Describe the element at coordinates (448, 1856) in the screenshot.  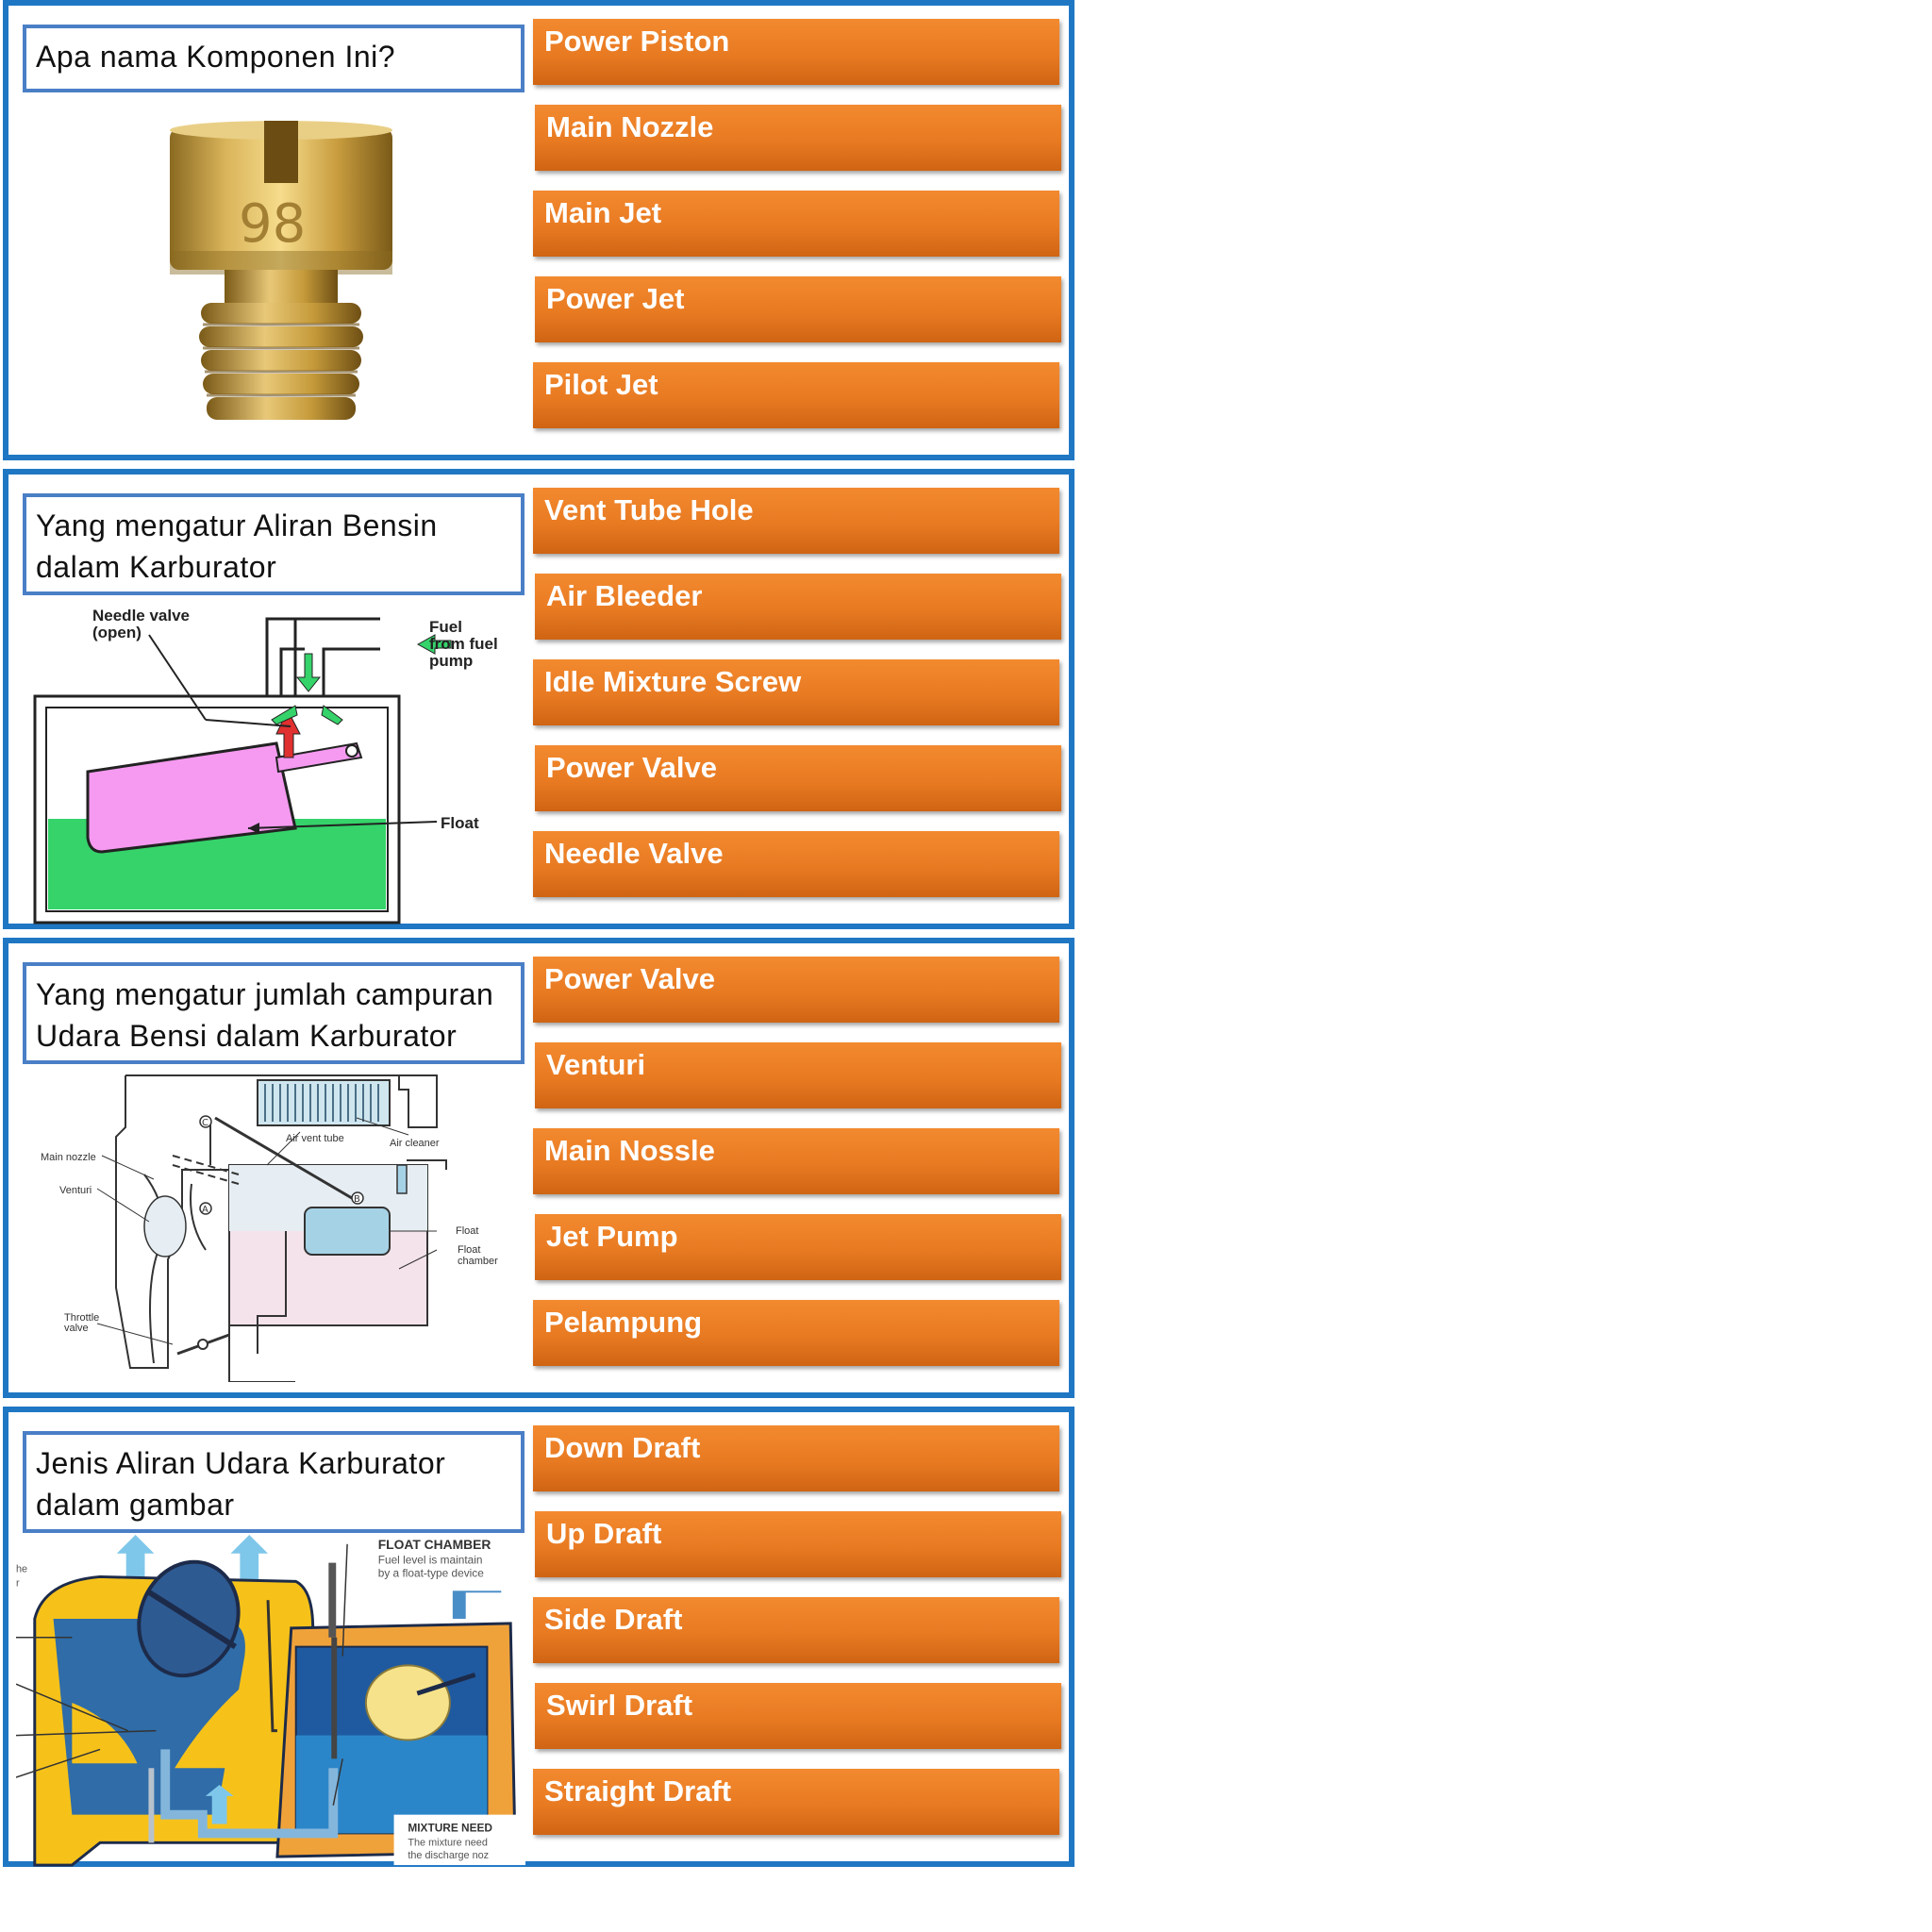
I see `mixture-desc-line-2: the discharge noz` at that location.